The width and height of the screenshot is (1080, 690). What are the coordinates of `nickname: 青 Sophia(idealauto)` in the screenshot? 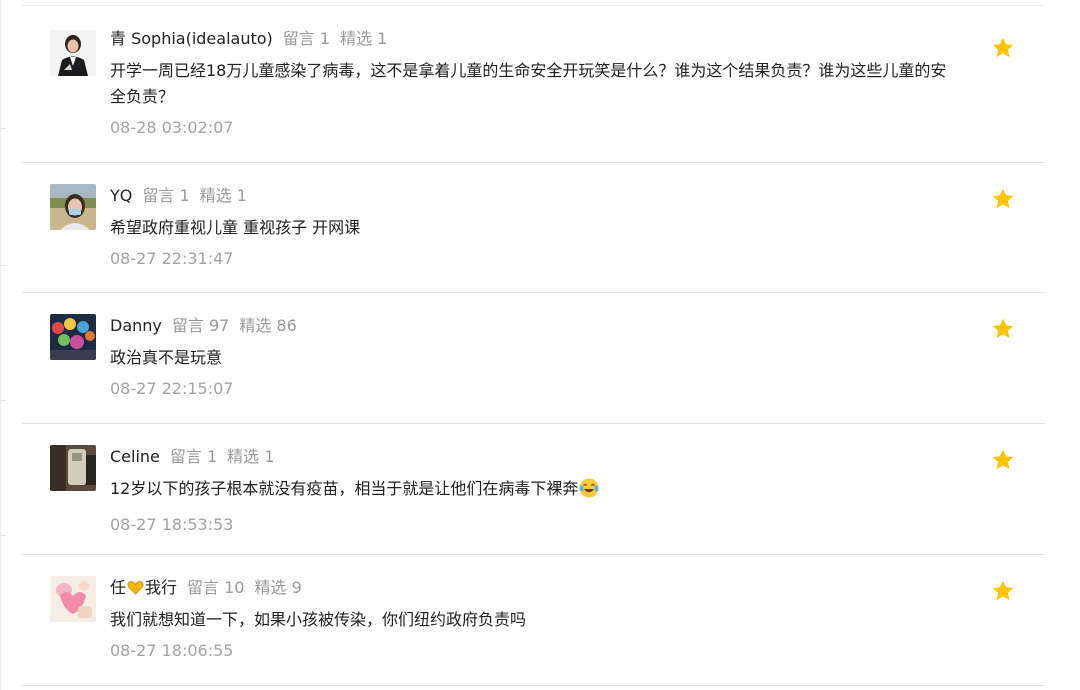 It's located at (191, 38).